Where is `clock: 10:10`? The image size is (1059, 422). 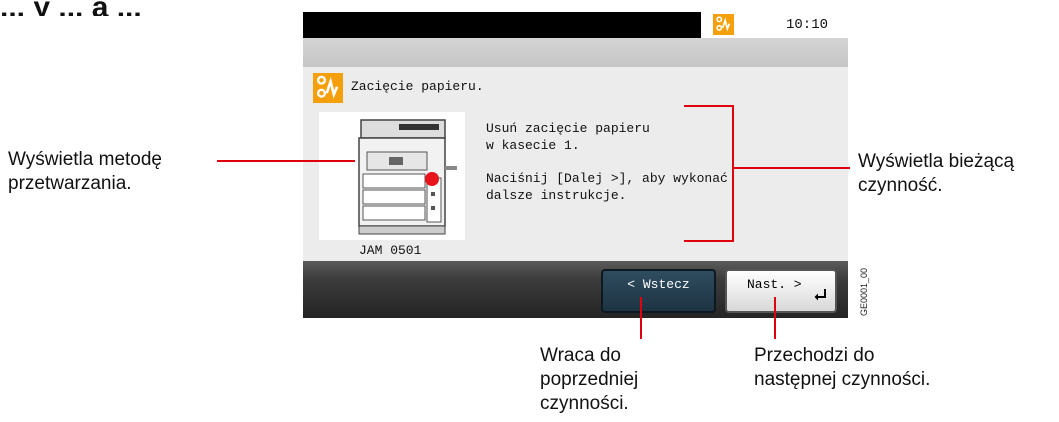 clock: 10:10 is located at coordinates (806, 25).